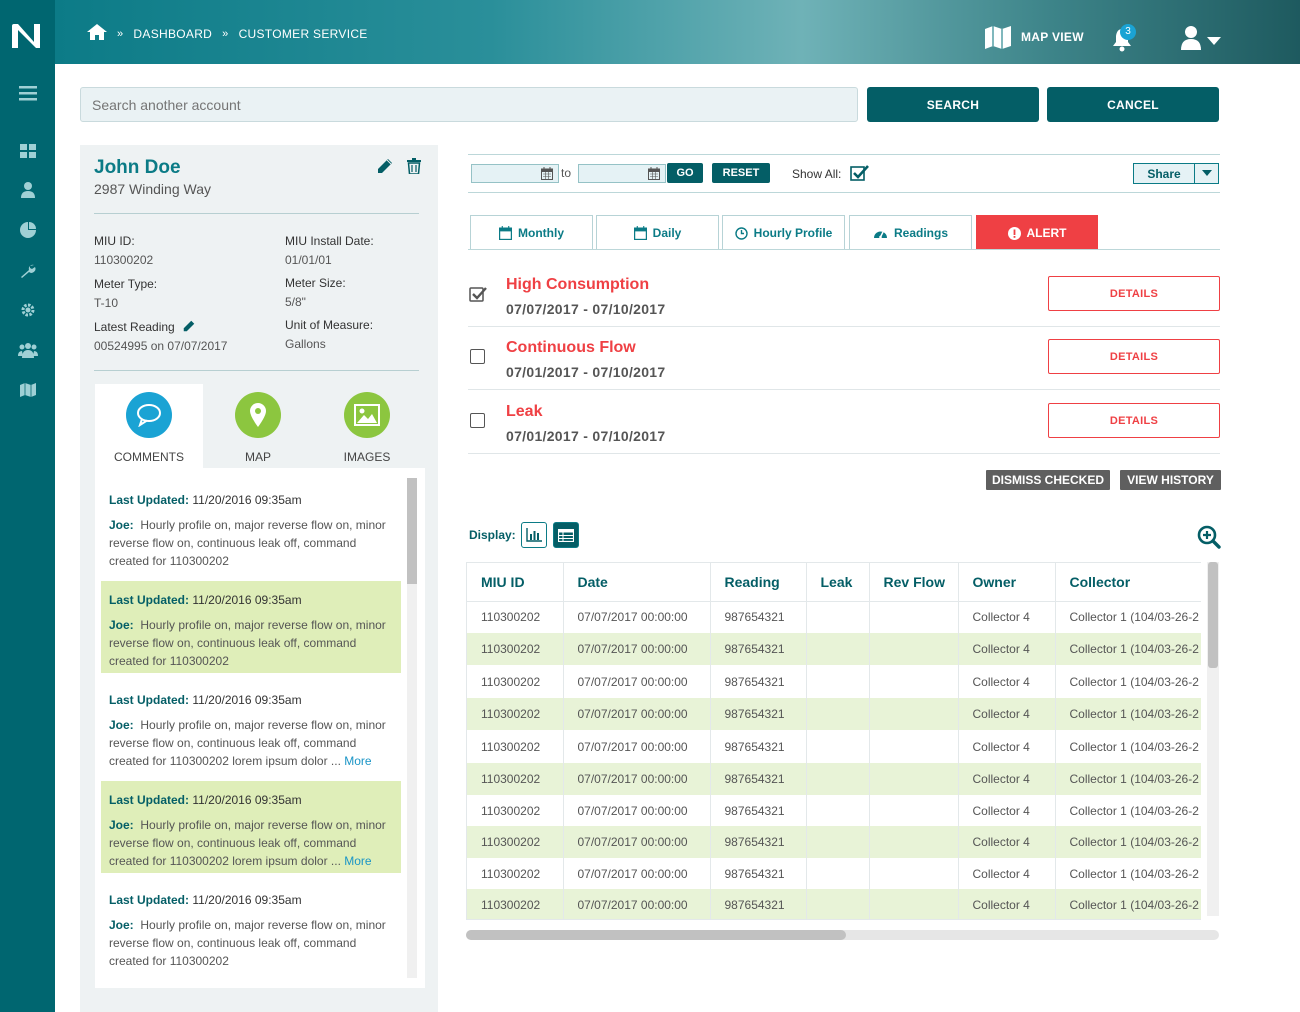  What do you see at coordinates (257, 457) in the screenshot?
I see `tab-map-label: MAP` at bounding box center [257, 457].